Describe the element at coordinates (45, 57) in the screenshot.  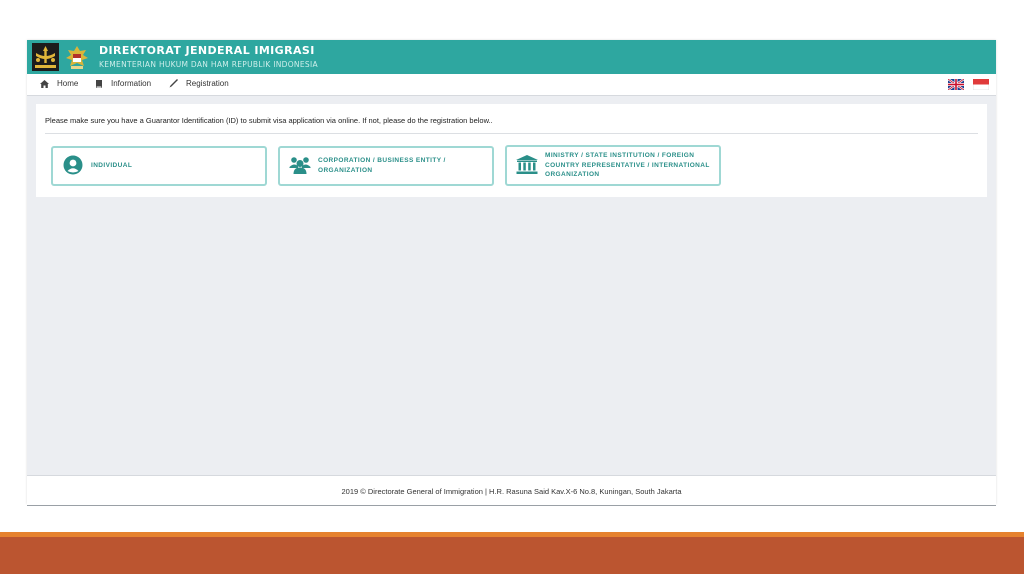
I see `immigration-logo` at that location.